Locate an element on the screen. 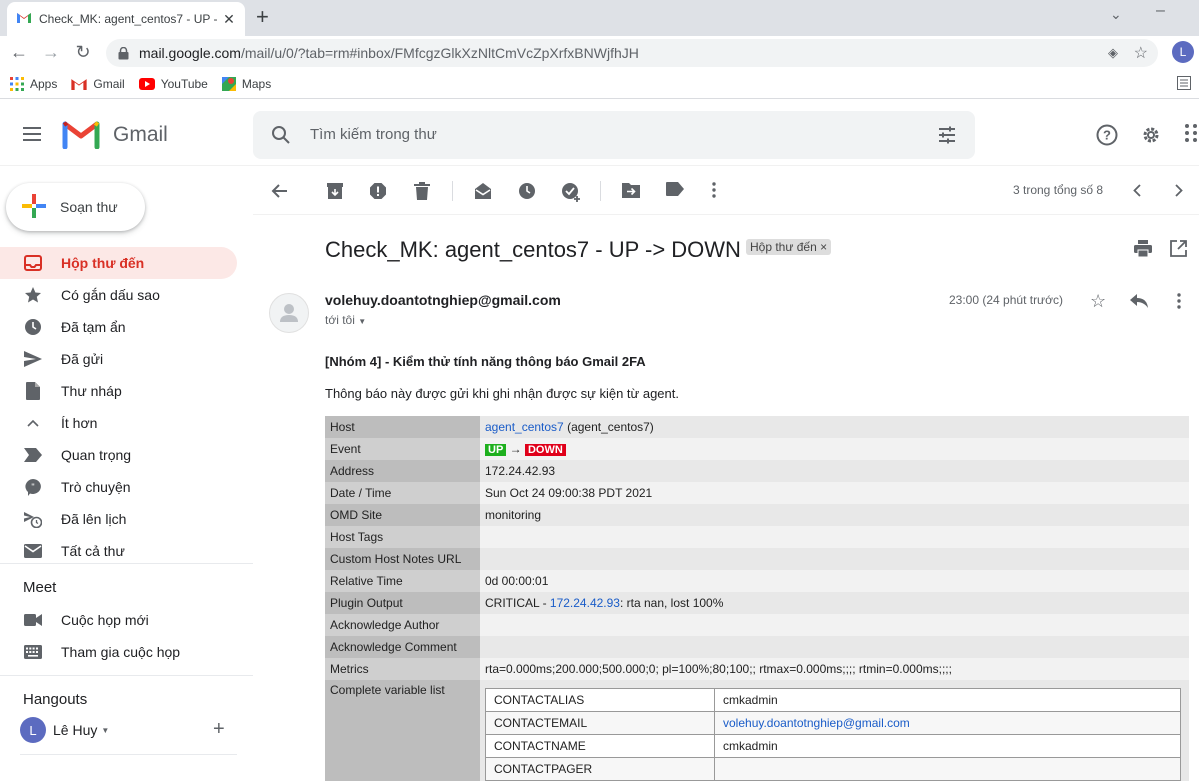  variable-key: CONTACTPAGER is located at coordinates (600, 769).